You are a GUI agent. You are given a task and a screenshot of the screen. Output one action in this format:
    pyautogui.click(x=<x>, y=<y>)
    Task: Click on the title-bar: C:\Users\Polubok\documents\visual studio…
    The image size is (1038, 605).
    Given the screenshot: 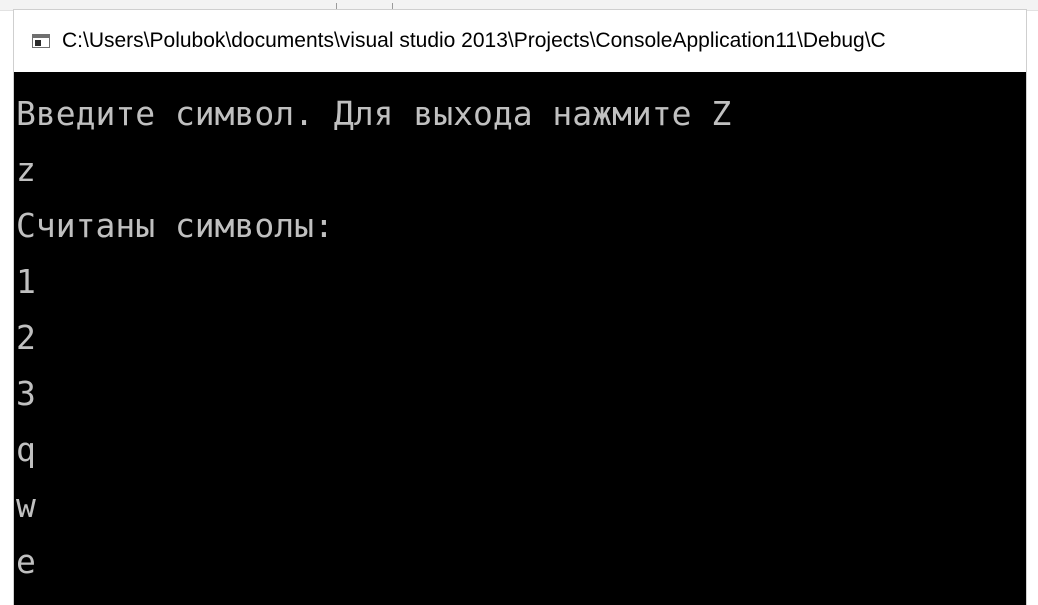 What is the action you would take?
    pyautogui.click(x=520, y=41)
    